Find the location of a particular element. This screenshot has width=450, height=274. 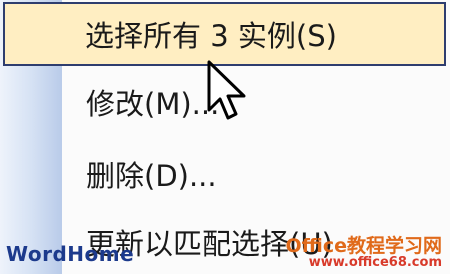

watermark-title: Office教程学习网 is located at coordinates (364, 246).